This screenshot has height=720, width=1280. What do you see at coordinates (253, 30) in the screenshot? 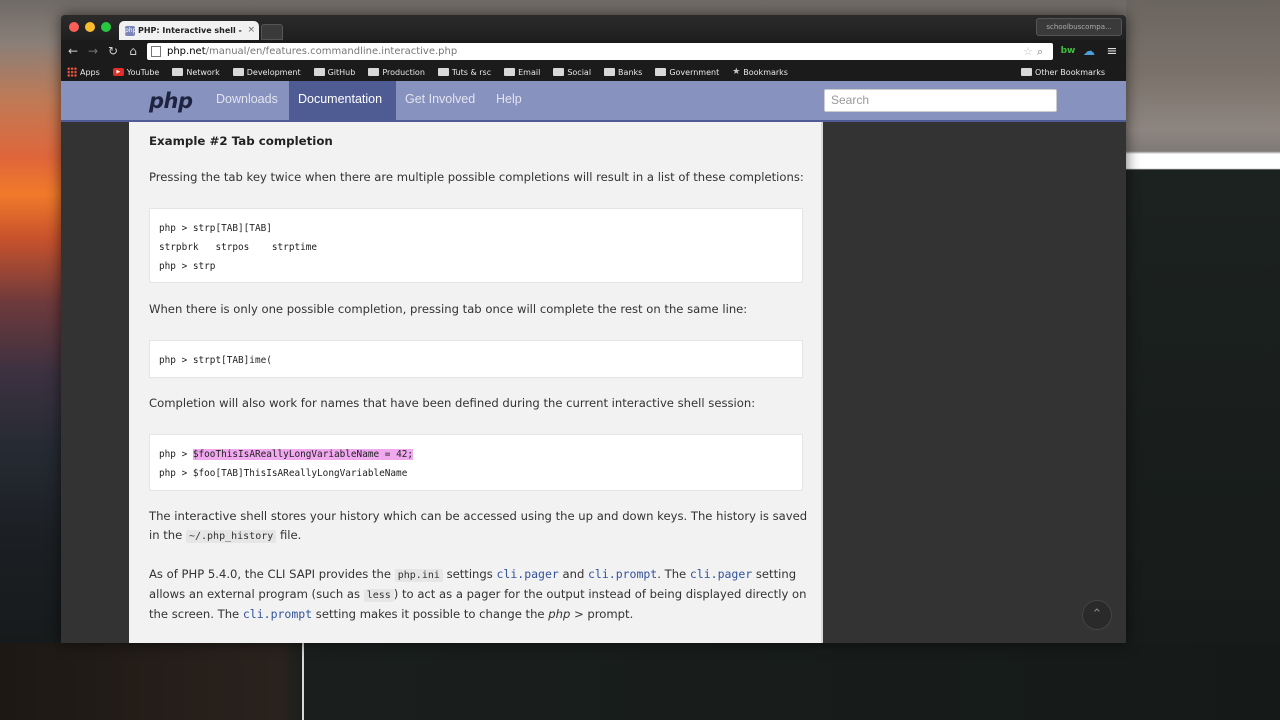
I see `tab-close-icon: ×` at bounding box center [253, 30].